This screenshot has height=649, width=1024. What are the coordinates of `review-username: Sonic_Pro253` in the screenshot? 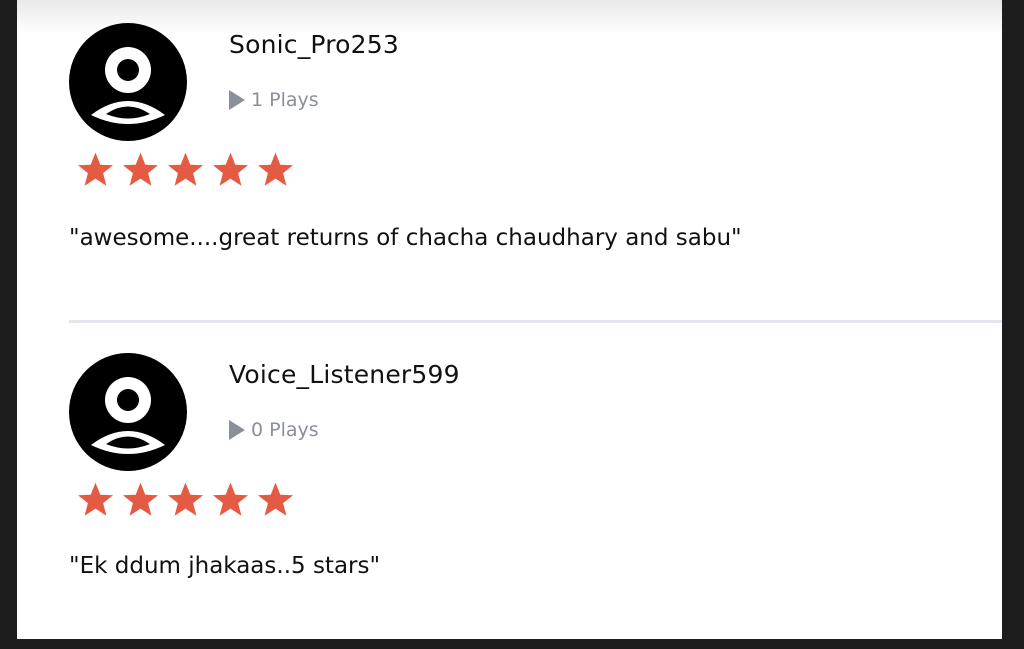 It's located at (314, 44).